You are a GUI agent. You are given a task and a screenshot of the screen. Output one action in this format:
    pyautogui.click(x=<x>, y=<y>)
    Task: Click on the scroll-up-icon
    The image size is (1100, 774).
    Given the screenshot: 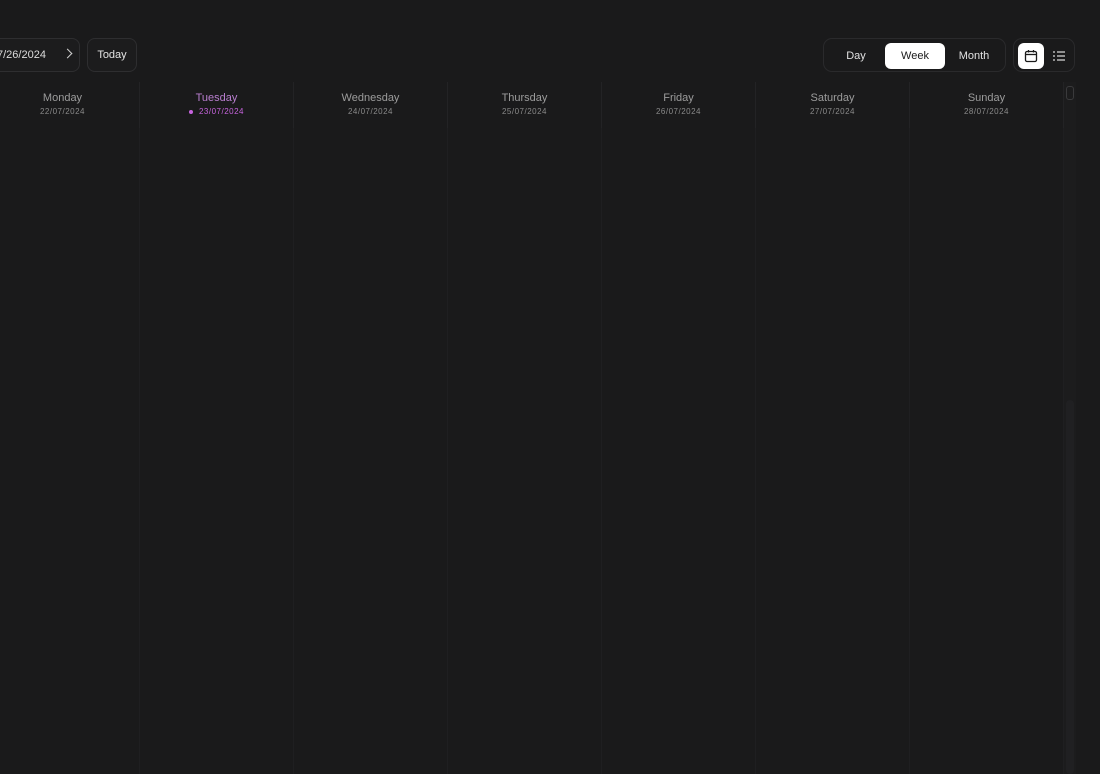 What is the action you would take?
    pyautogui.click(x=1070, y=93)
    